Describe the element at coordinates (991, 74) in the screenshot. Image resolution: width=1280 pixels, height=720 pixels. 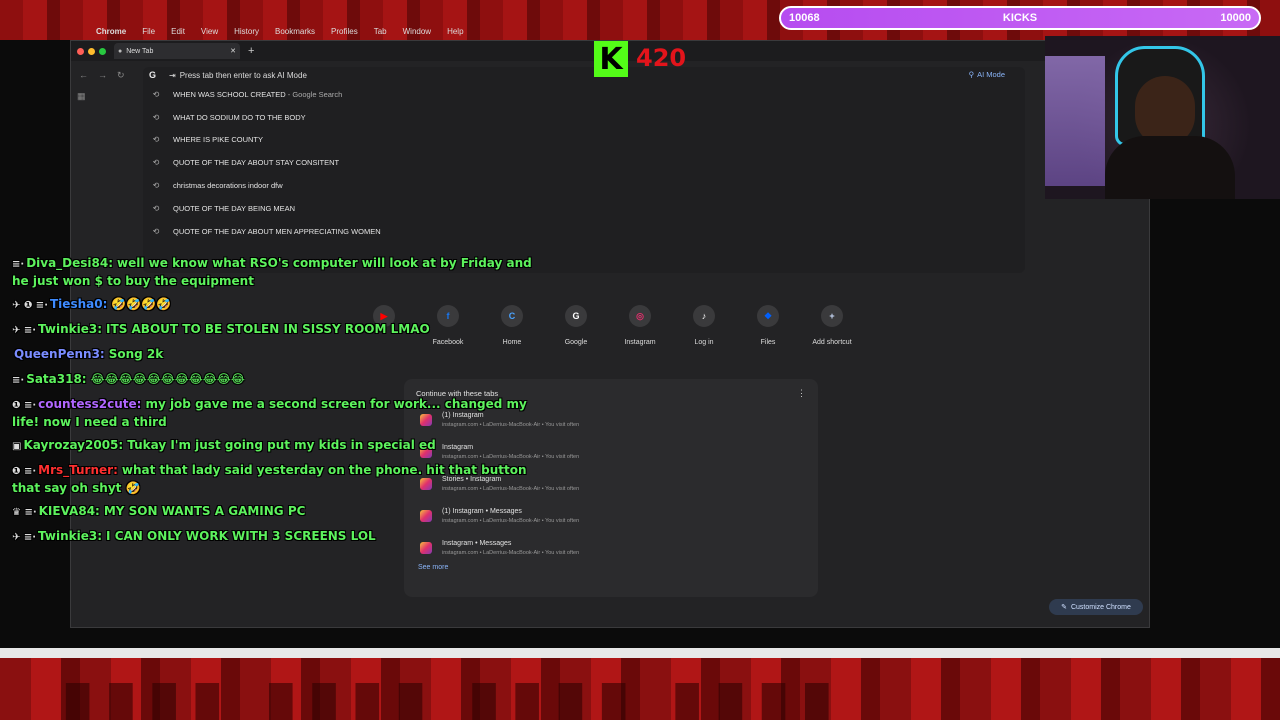
I see `ai-mode-label: AI Mode` at that location.